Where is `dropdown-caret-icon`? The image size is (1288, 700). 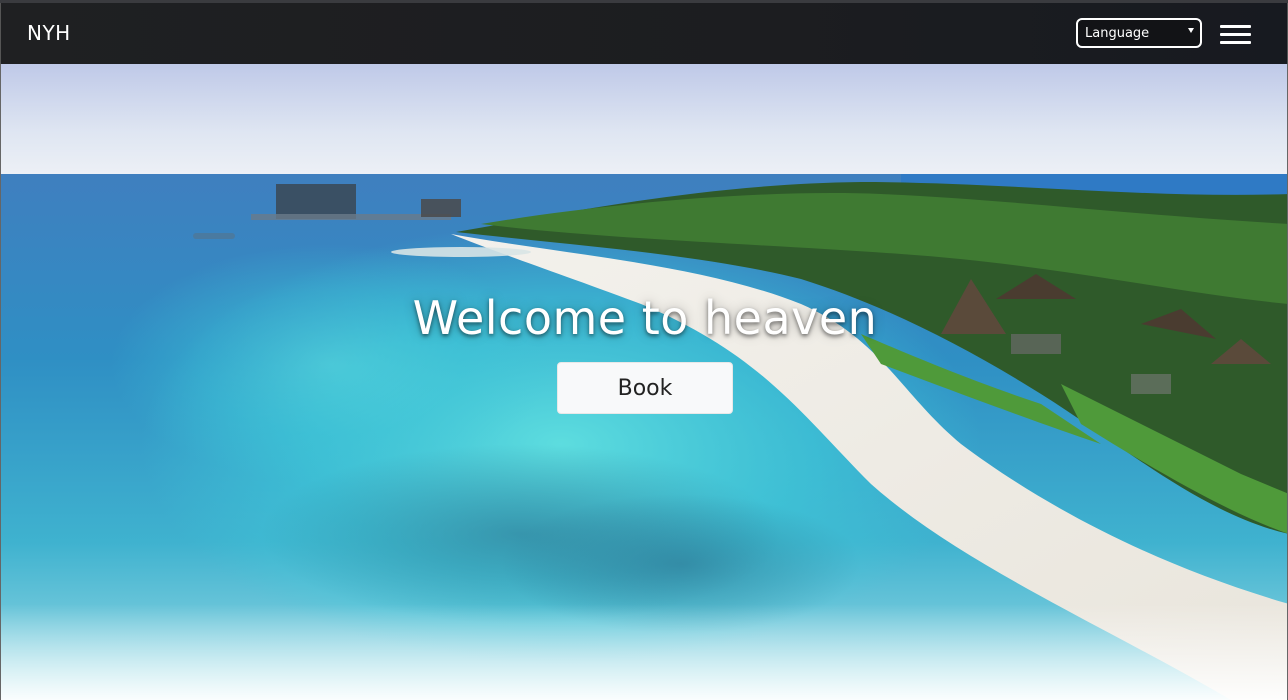 dropdown-caret-icon is located at coordinates (1191, 30).